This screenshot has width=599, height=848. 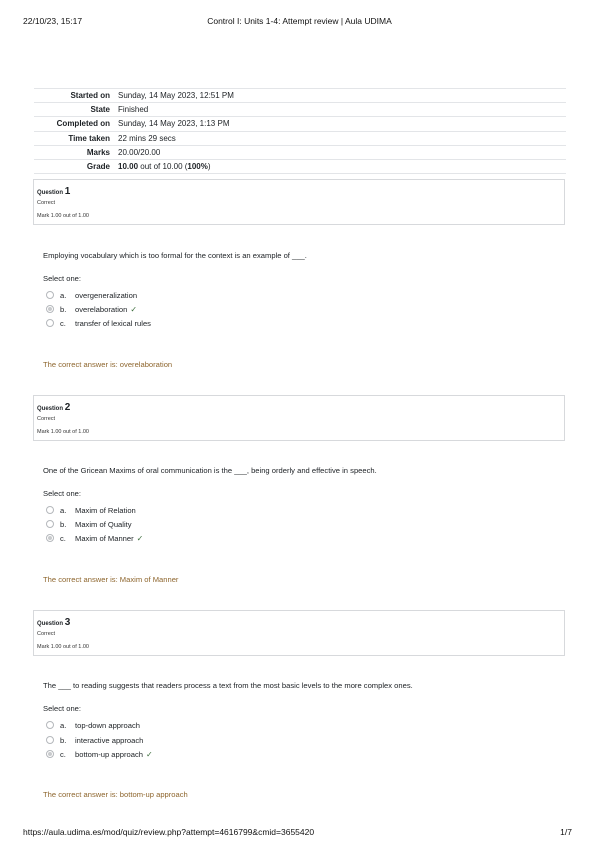 I want to click on summary-row: Grade 10.00 out of 10.00 (100%), so click(x=300, y=166).